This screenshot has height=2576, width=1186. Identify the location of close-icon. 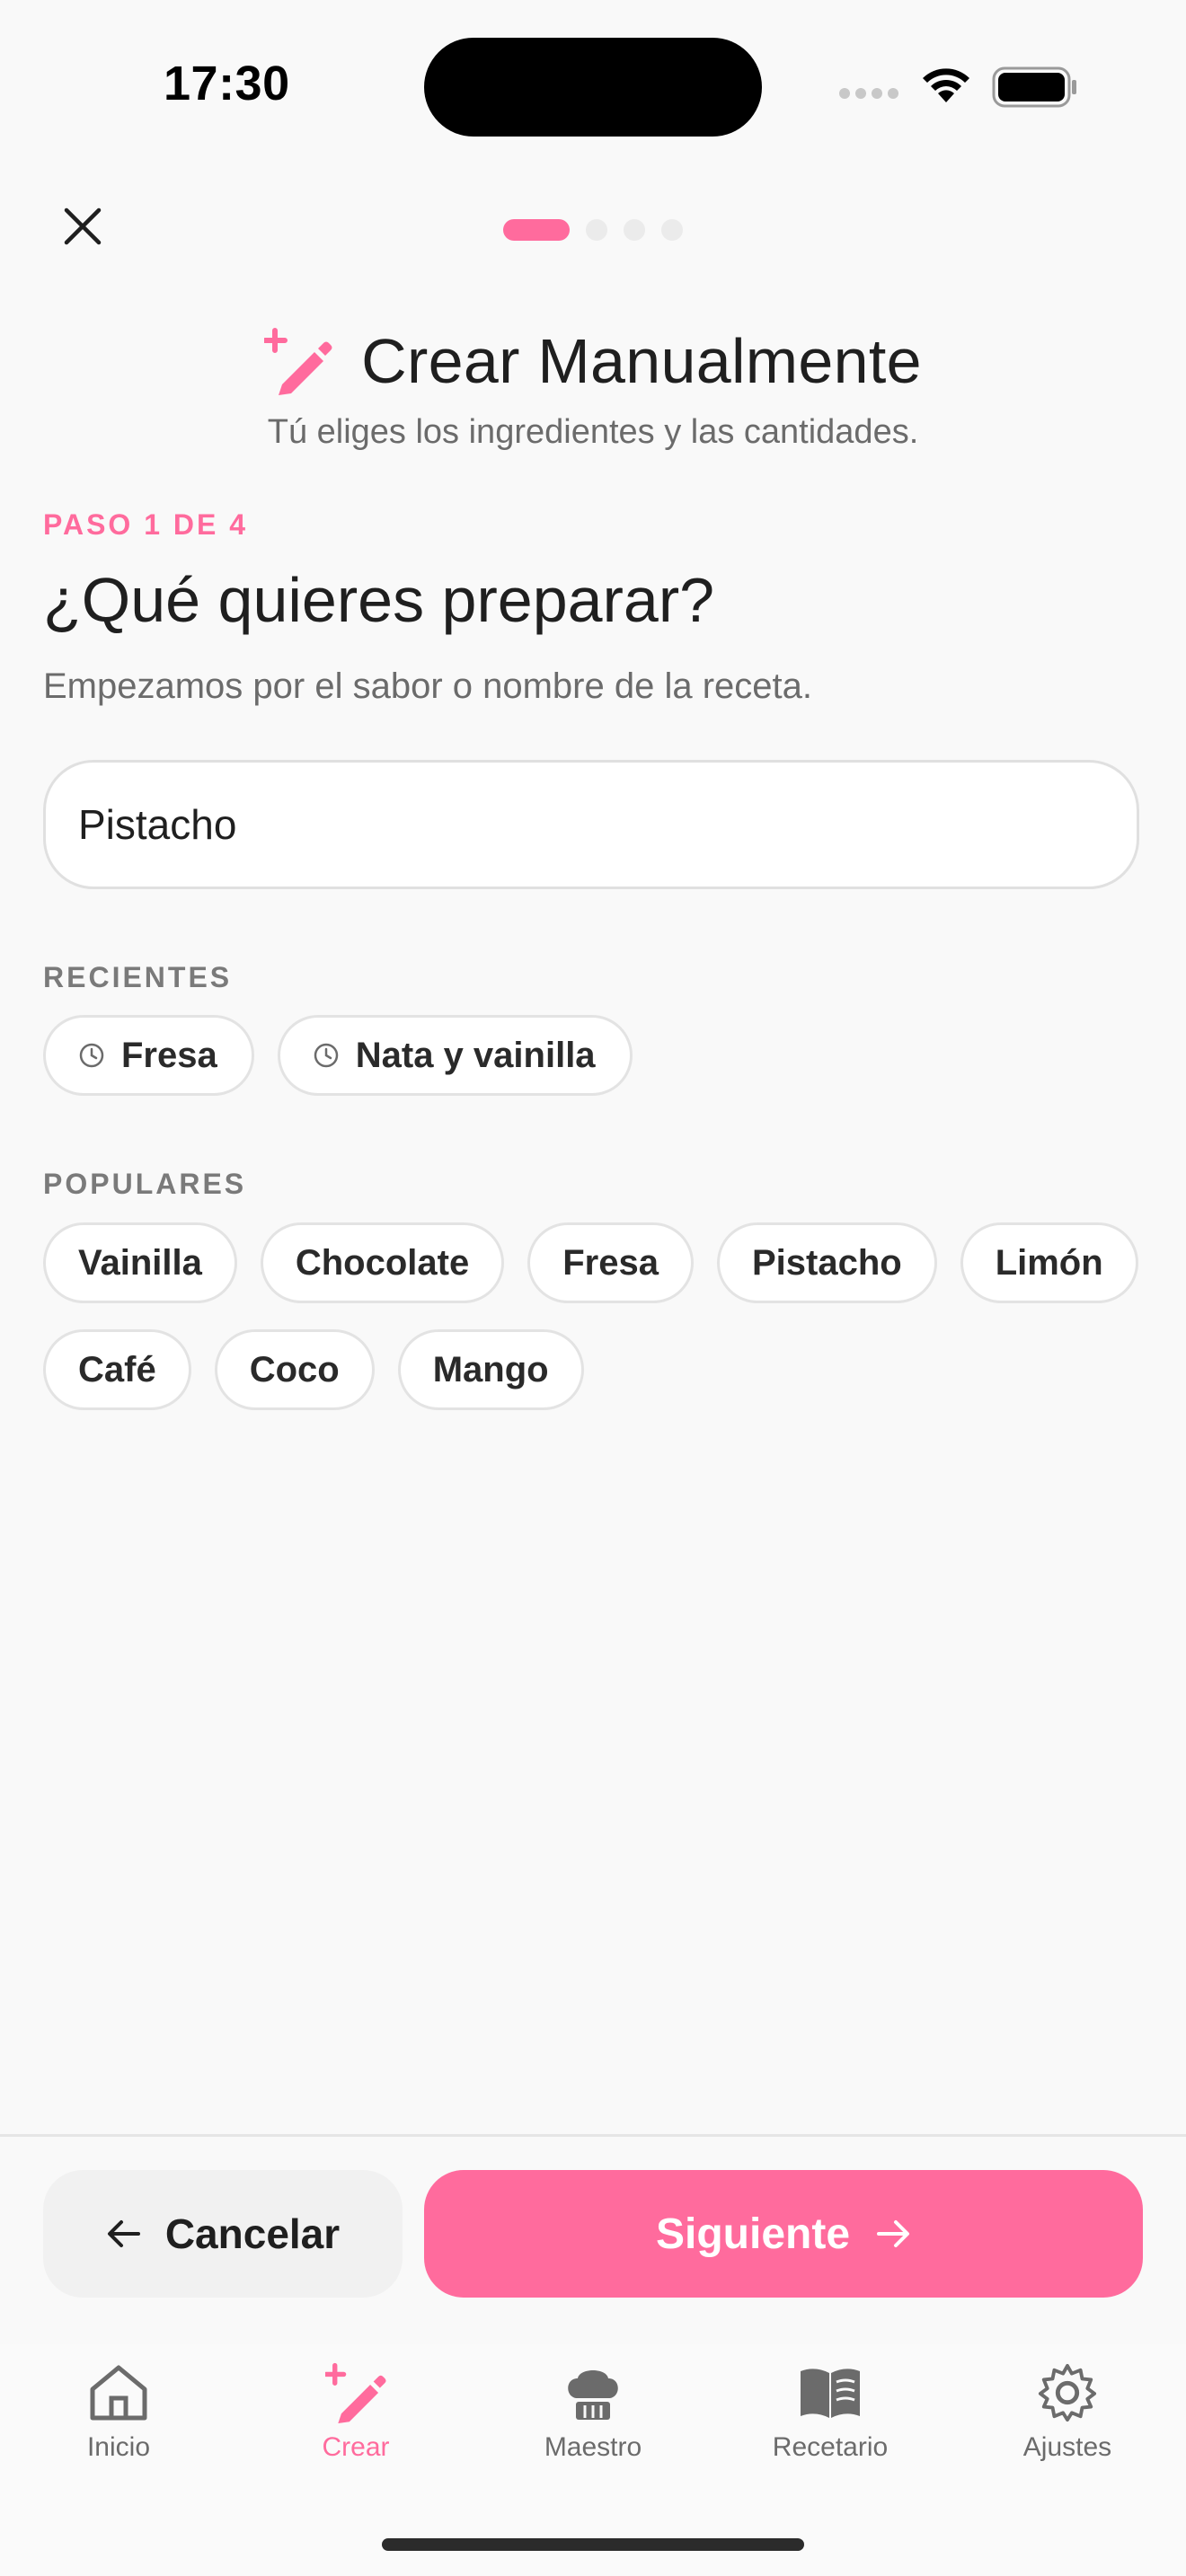
(83, 226).